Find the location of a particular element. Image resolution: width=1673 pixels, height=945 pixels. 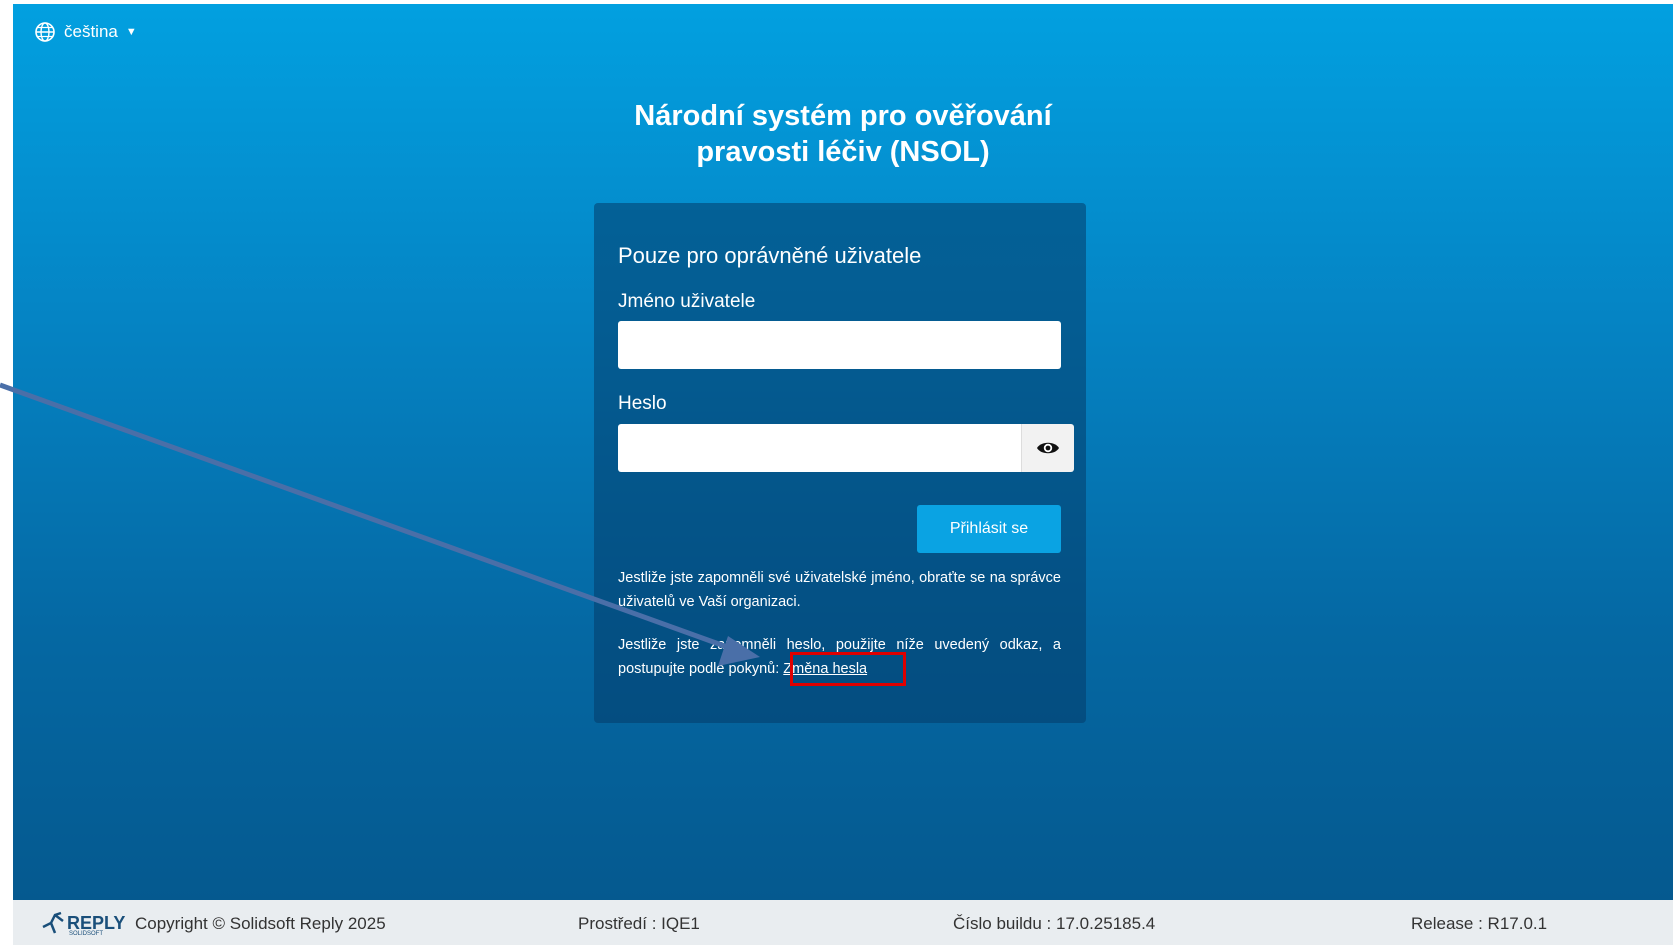

chevron-down-icon: ▼ is located at coordinates (131, 32).